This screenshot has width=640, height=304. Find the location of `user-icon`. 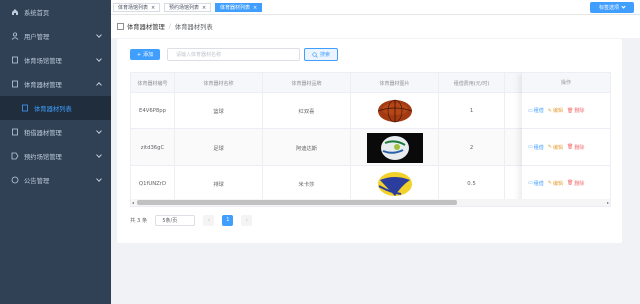

user-icon is located at coordinates (15, 36).